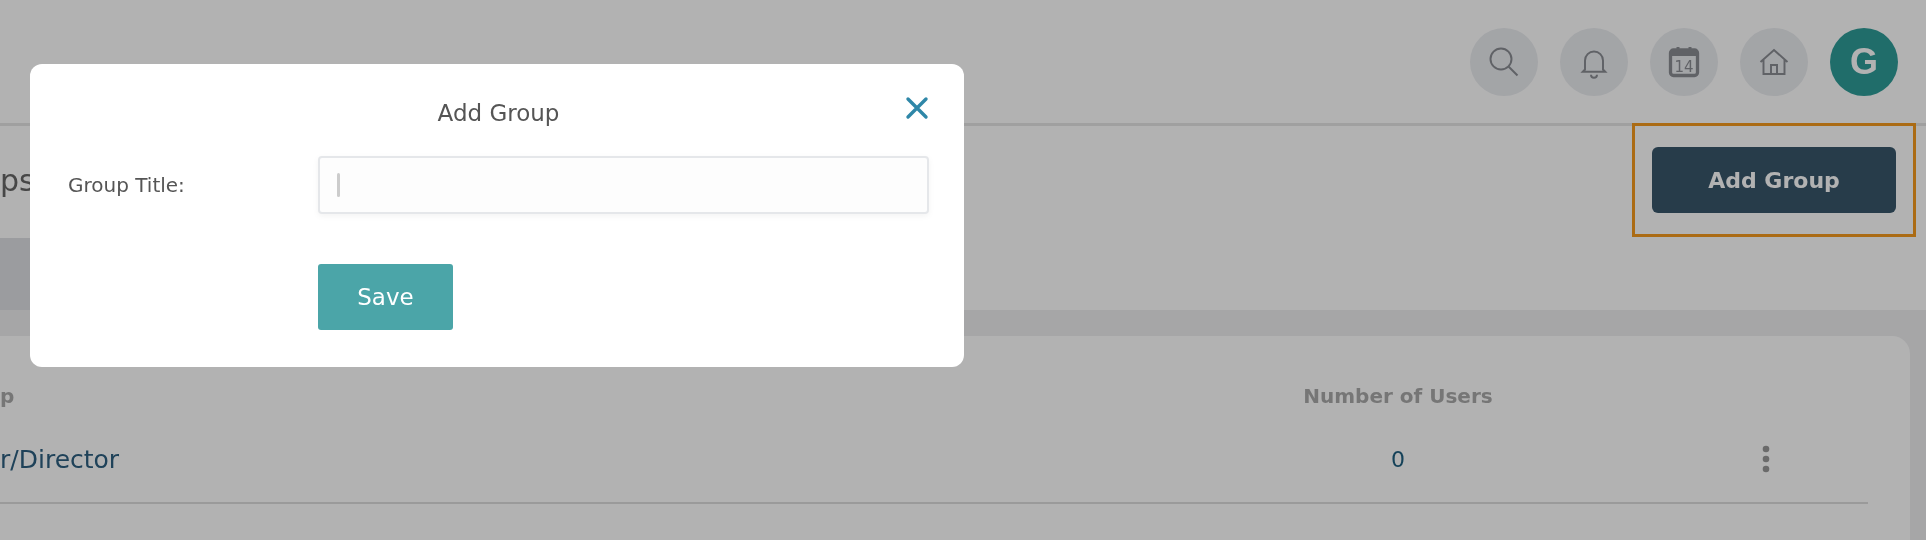 The image size is (1926, 540). What do you see at coordinates (1864, 61) in the screenshot?
I see `avatar: G` at bounding box center [1864, 61].